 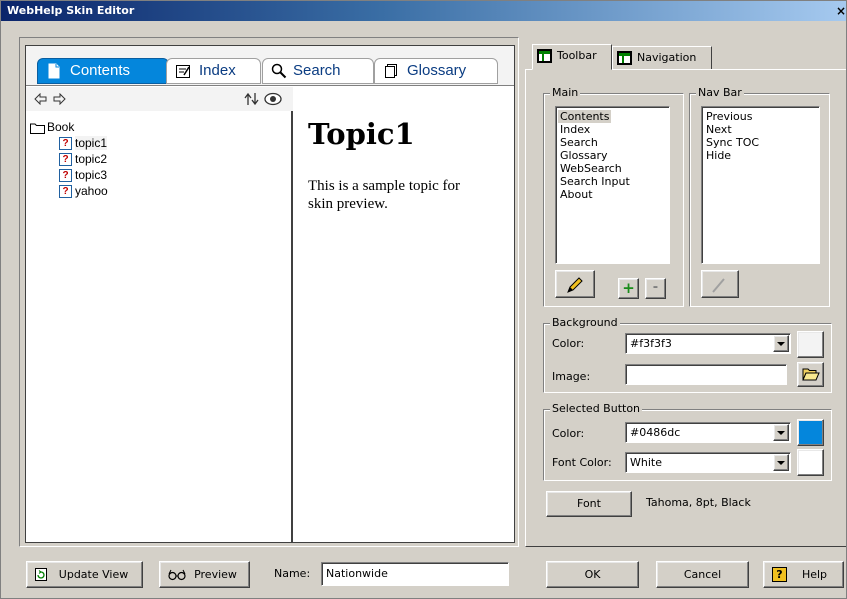 I want to click on selected-color-label: Color:, so click(x=568, y=433).